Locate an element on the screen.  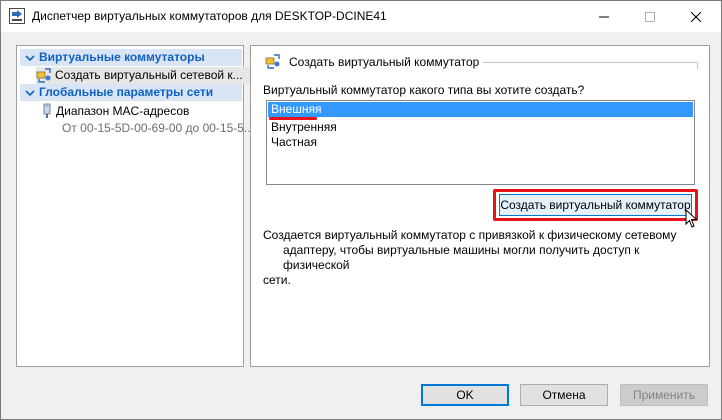
switch-type-option-internal: Внутренняя is located at coordinates (480, 127).